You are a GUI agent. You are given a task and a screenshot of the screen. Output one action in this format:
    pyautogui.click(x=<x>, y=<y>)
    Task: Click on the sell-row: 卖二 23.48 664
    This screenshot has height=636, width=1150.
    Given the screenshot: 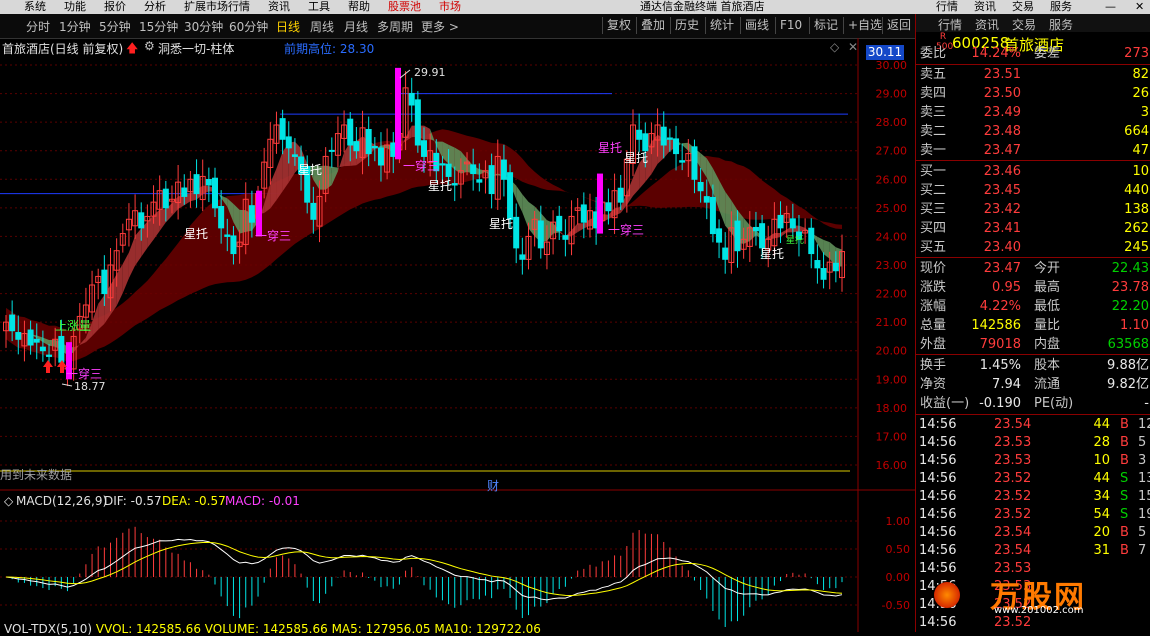 What is the action you would take?
    pyautogui.click(x=1033, y=131)
    